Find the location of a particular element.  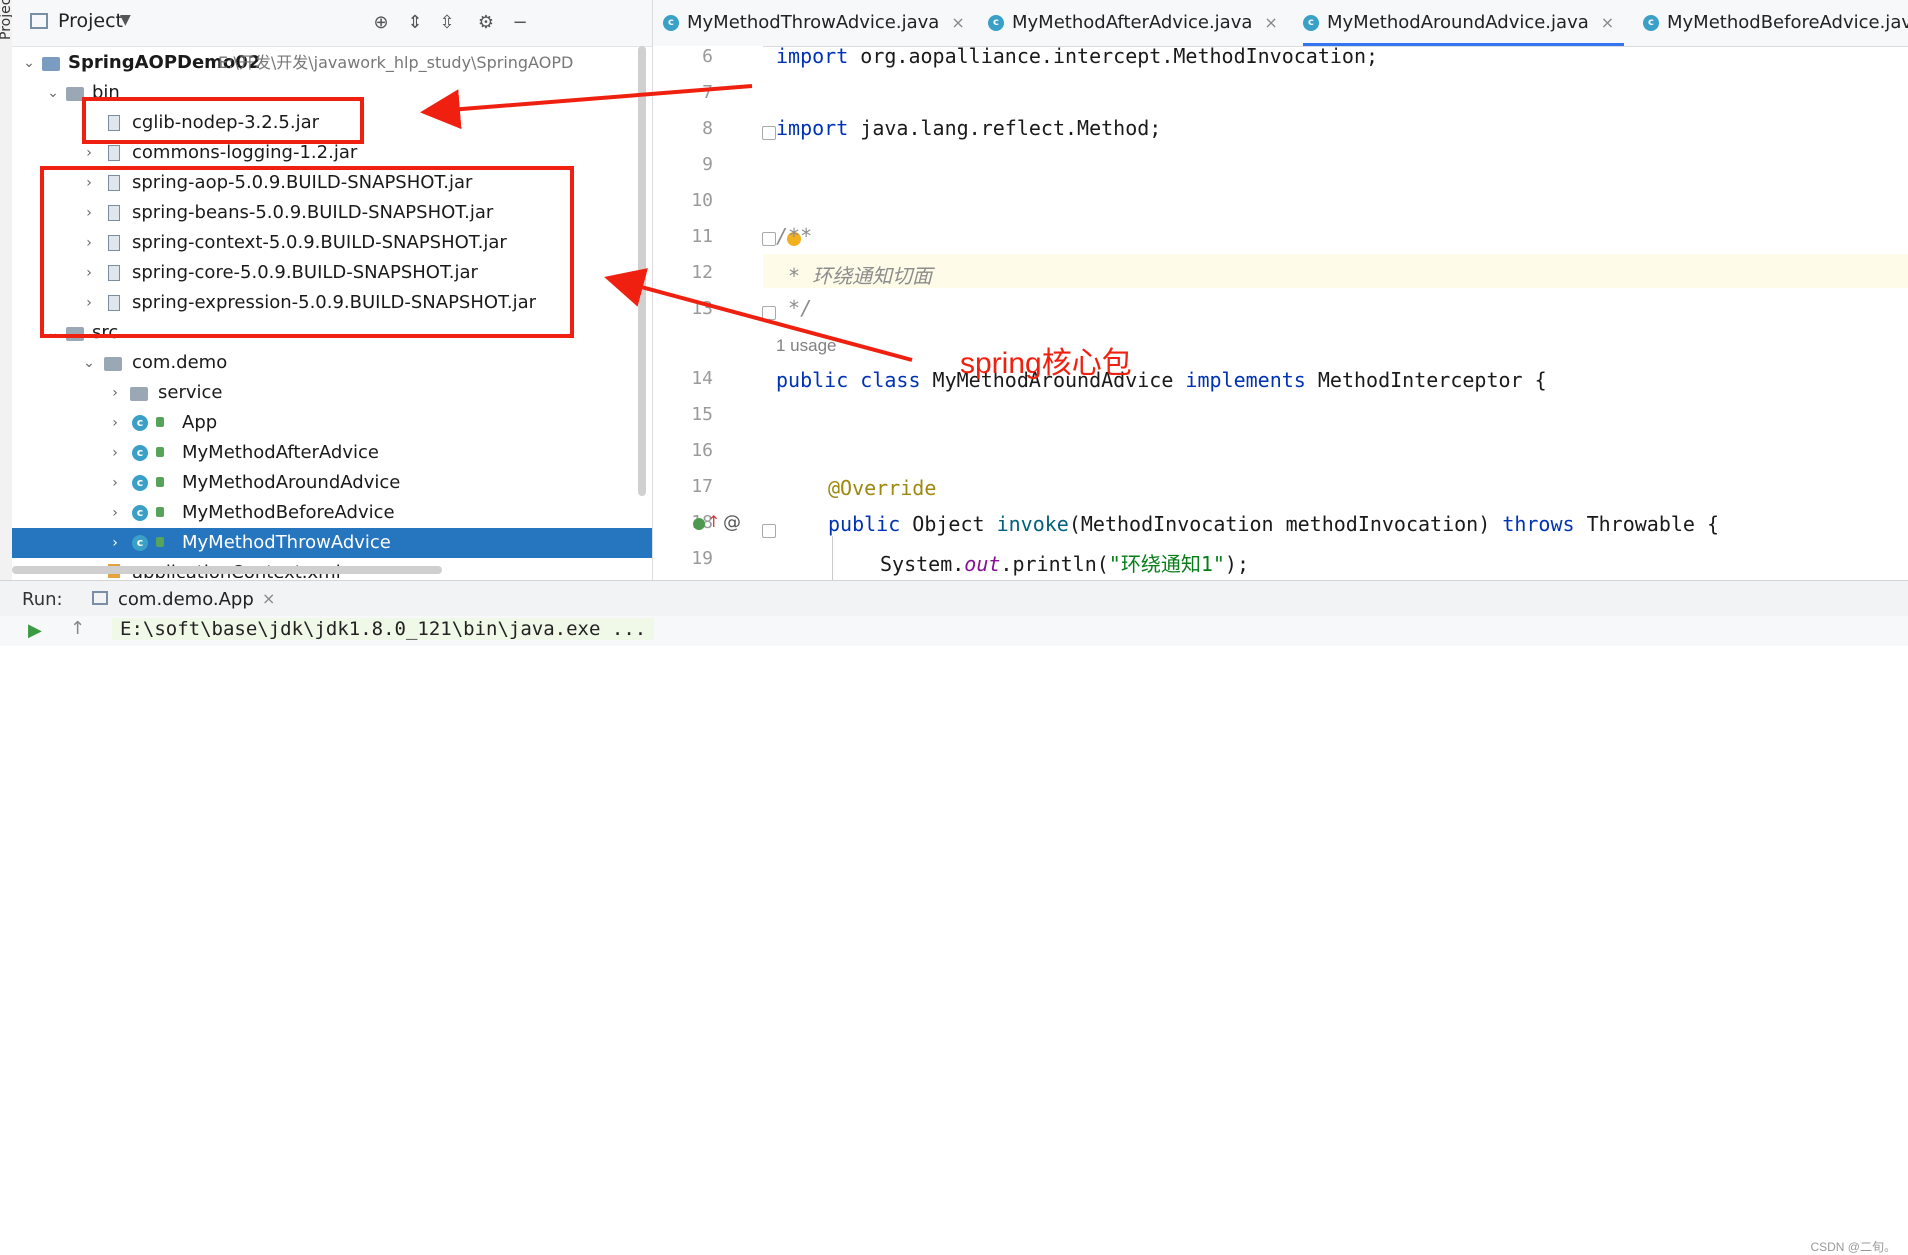

annotation-label: spring核心包 is located at coordinates (1046, 363).